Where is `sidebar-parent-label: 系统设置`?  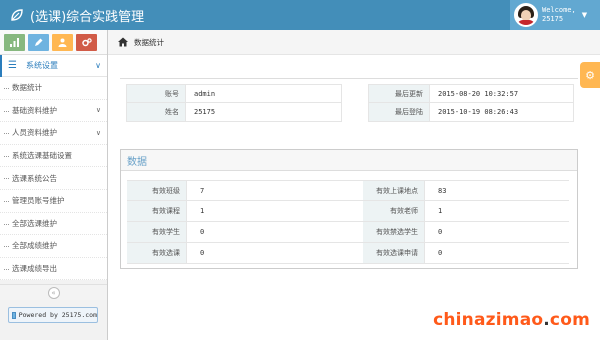
sidebar-parent-label: 系统设置 is located at coordinates (42, 65).